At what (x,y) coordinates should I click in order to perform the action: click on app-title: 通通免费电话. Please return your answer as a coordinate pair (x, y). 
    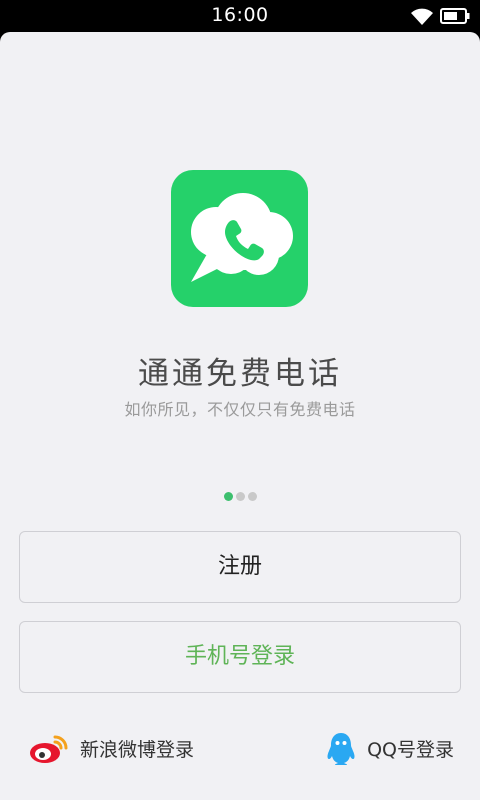
    Looking at the image, I should click on (240, 374).